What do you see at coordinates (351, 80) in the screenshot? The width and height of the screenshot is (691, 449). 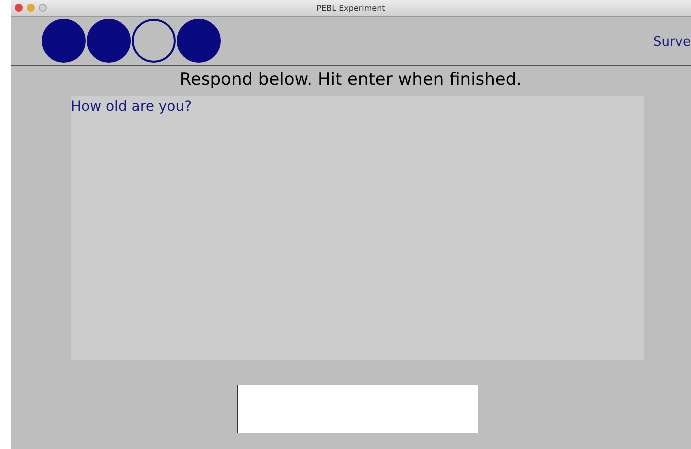 I see `instruction-text: Respond below. Hit enter when finished.` at bounding box center [351, 80].